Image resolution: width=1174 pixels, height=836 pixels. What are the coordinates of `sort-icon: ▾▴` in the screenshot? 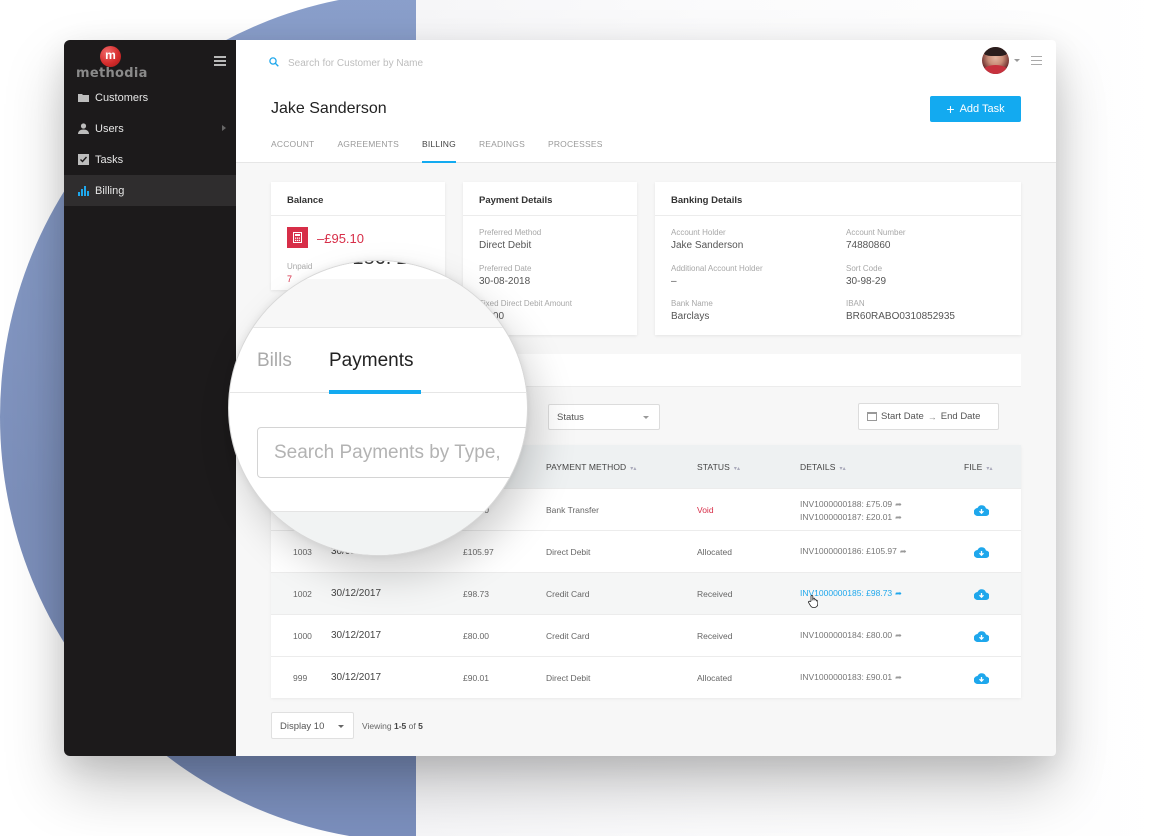 It's located at (737, 469).